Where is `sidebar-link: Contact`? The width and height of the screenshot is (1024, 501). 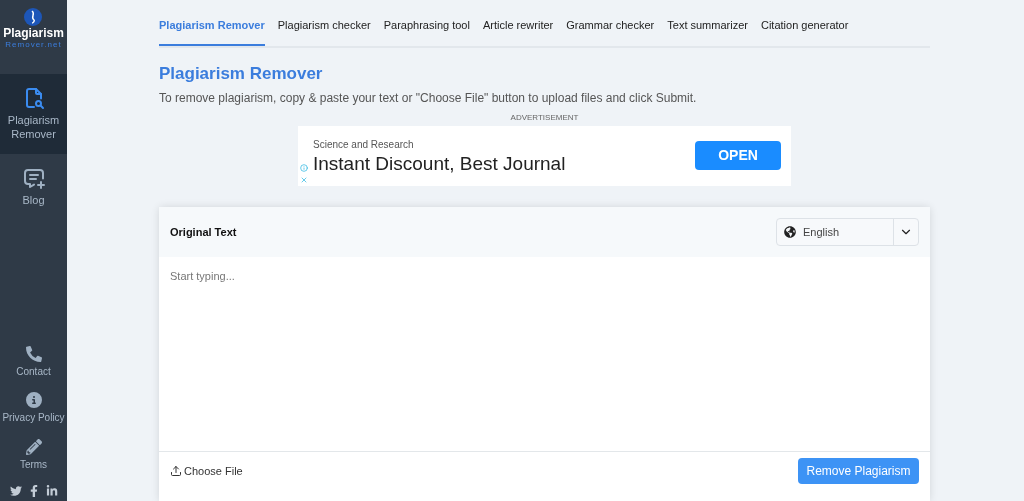
sidebar-link: Contact is located at coordinates (33, 361).